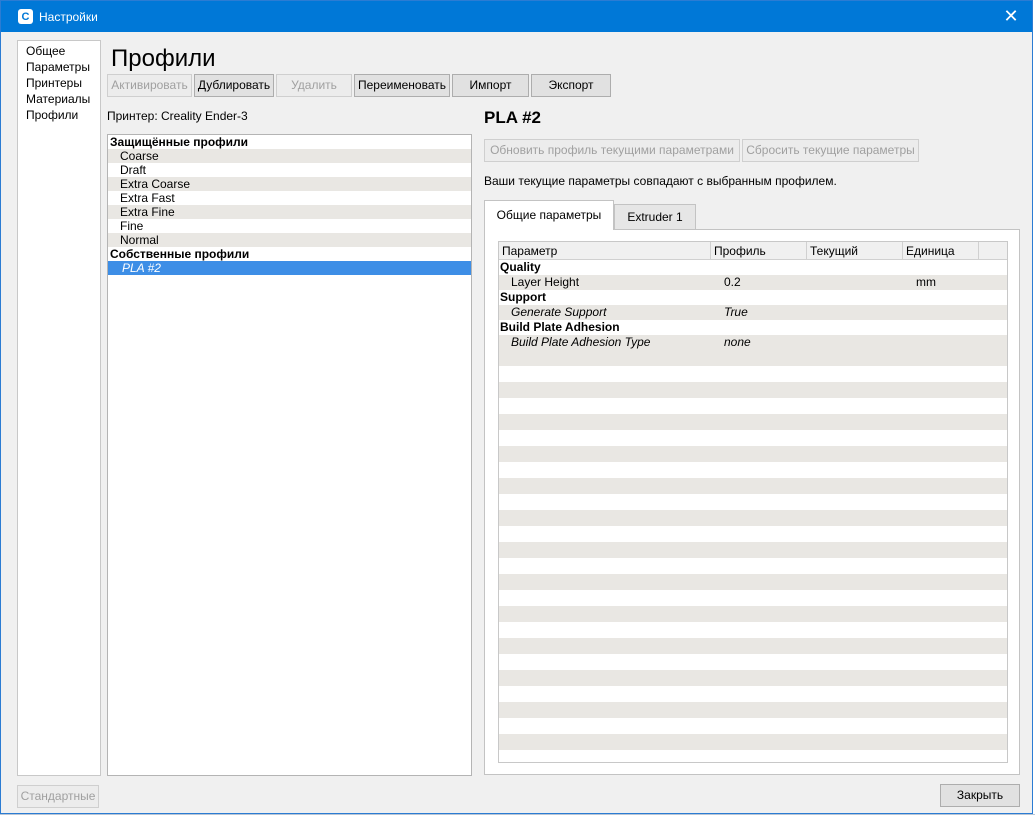 The image size is (1035, 821). What do you see at coordinates (289, 240) in the screenshot?
I see `profile-item-normal: Normal` at bounding box center [289, 240].